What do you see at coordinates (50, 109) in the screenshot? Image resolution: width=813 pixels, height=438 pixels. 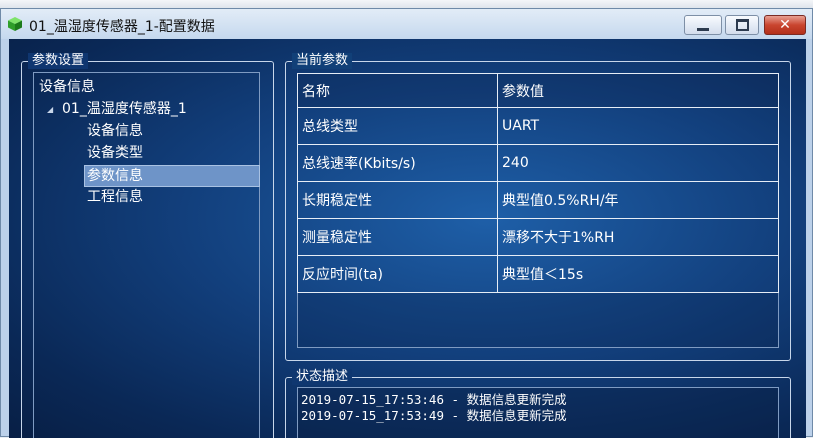 I see `tree-expander-icon: ◢` at bounding box center [50, 109].